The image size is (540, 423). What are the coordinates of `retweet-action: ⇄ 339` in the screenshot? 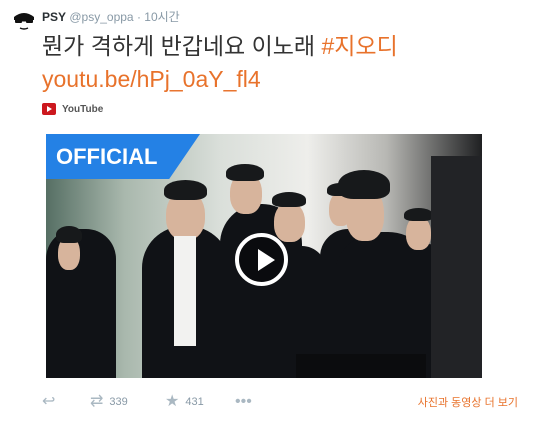 It's located at (109, 402).